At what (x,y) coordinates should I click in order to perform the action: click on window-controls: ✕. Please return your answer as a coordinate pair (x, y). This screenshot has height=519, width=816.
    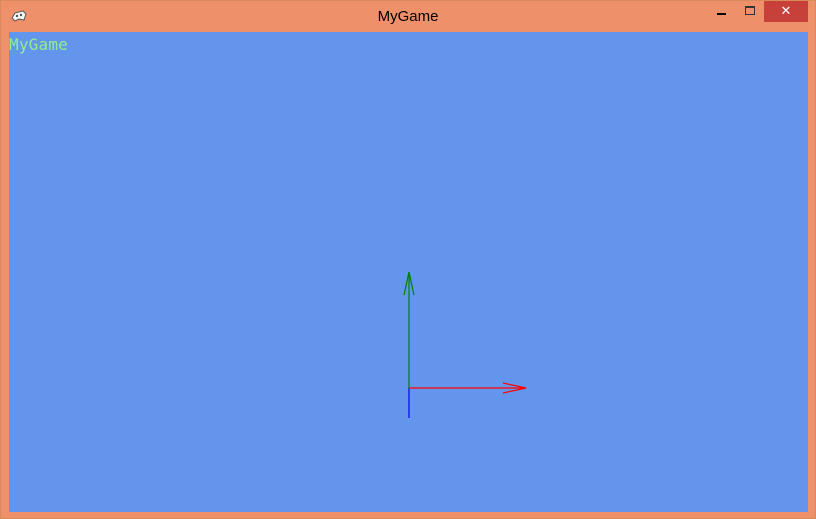
    Looking at the image, I should click on (758, 11).